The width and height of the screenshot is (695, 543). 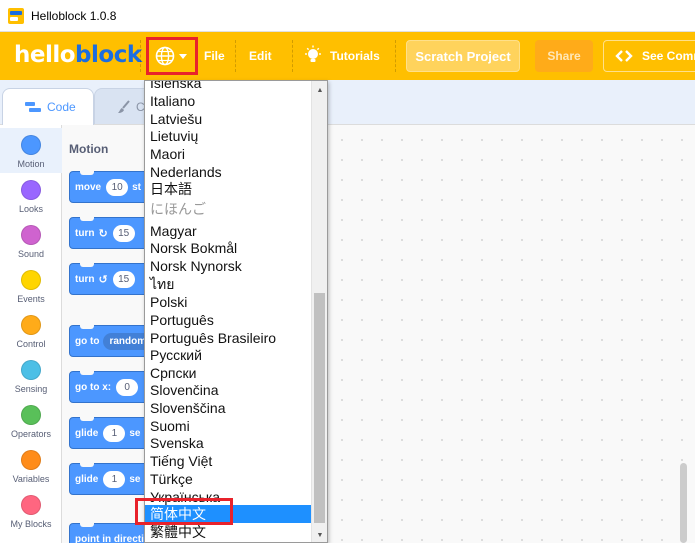 I want to click on see-community-button: See Comm, so click(x=649, y=56).